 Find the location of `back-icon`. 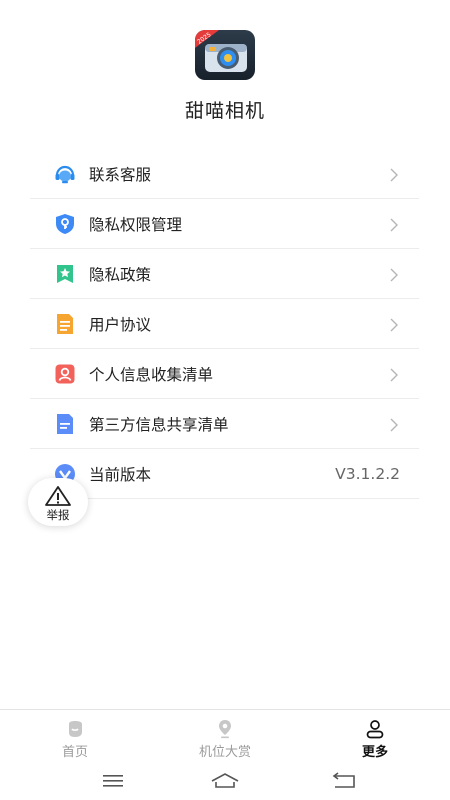

back-icon is located at coordinates (345, 781).